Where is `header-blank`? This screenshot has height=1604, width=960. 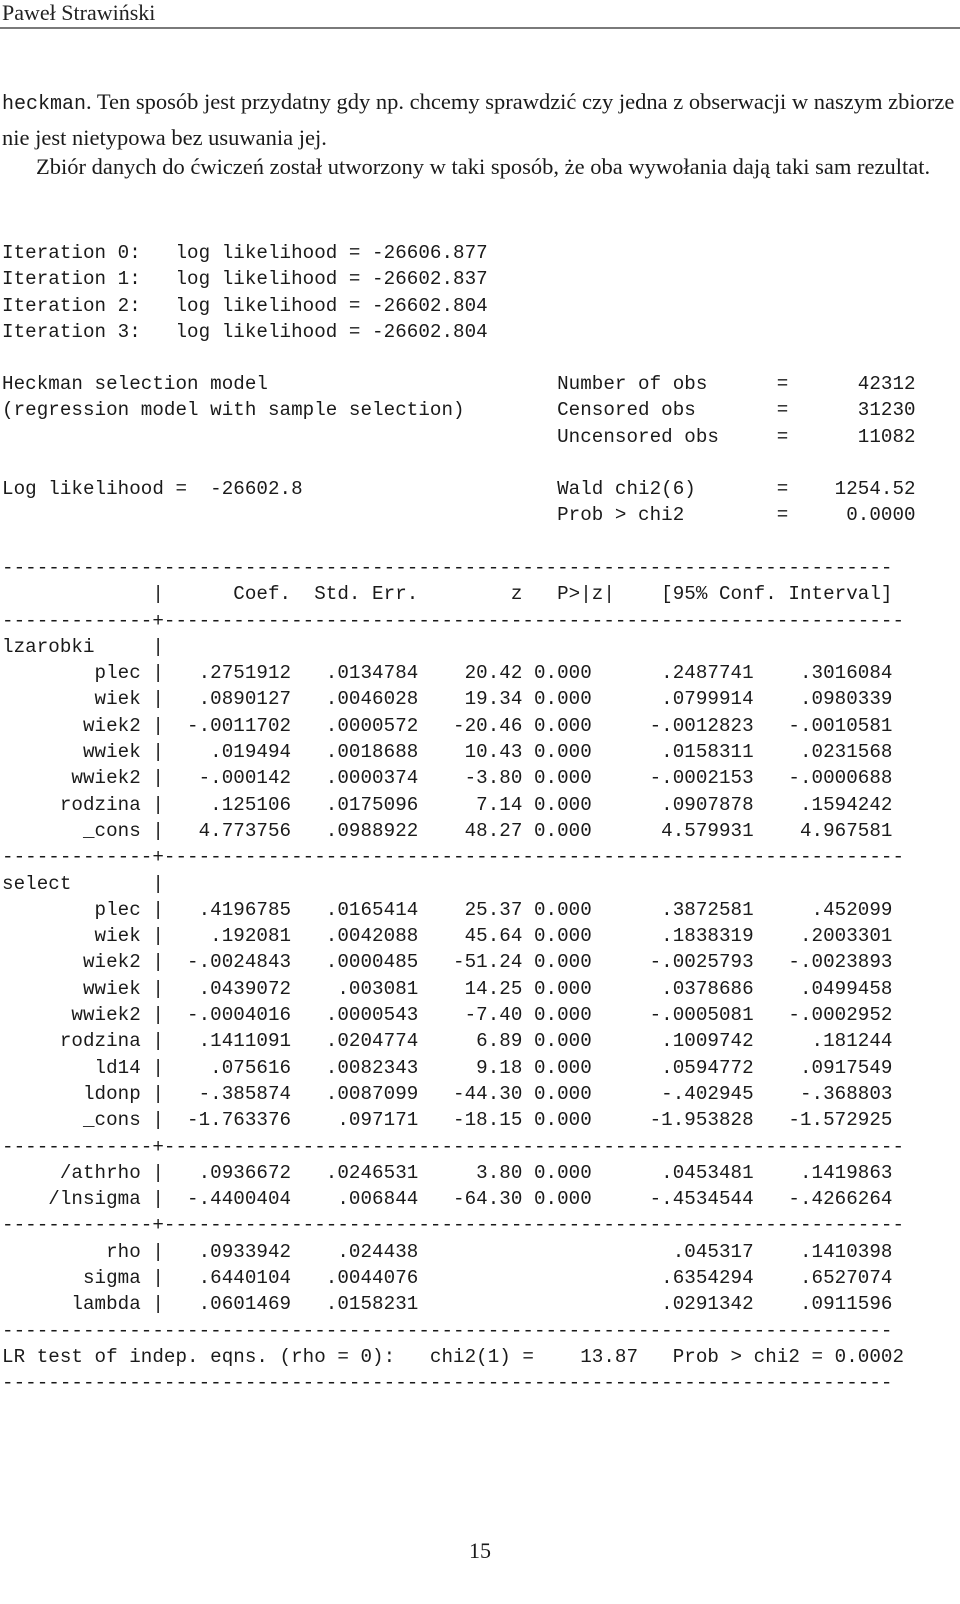
header-blank is located at coordinates (459, 463).